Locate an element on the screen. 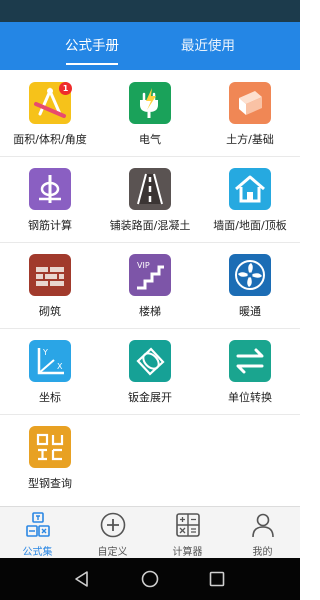  category-coordinates: Y X 坐标 is located at coordinates (50, 371).